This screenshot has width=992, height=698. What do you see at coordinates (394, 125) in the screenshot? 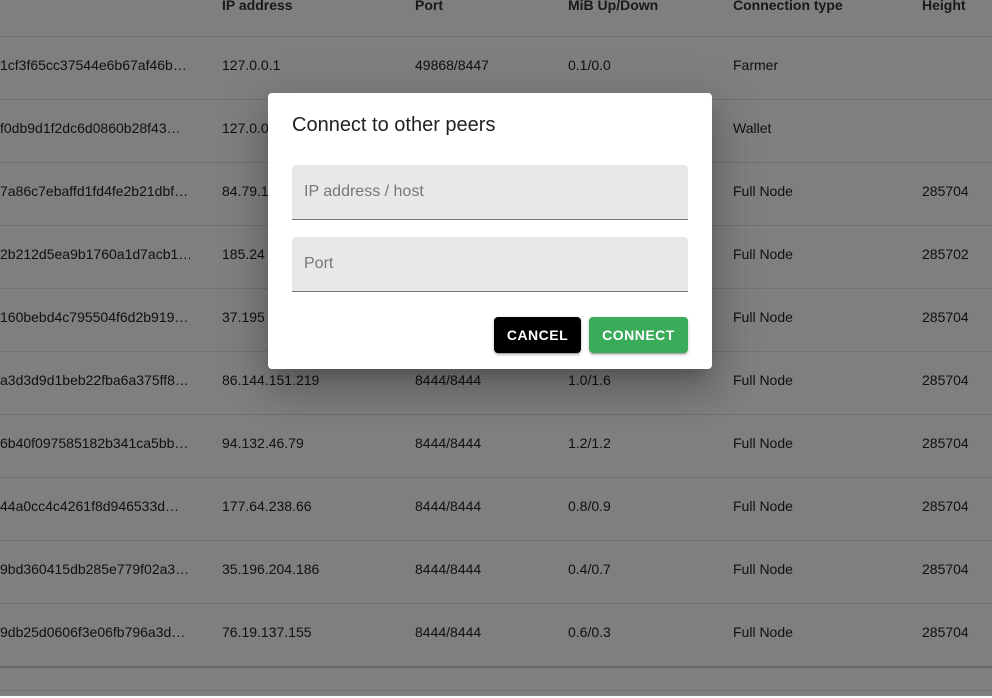
I see `dialog-title: Connect to other peers` at bounding box center [394, 125].